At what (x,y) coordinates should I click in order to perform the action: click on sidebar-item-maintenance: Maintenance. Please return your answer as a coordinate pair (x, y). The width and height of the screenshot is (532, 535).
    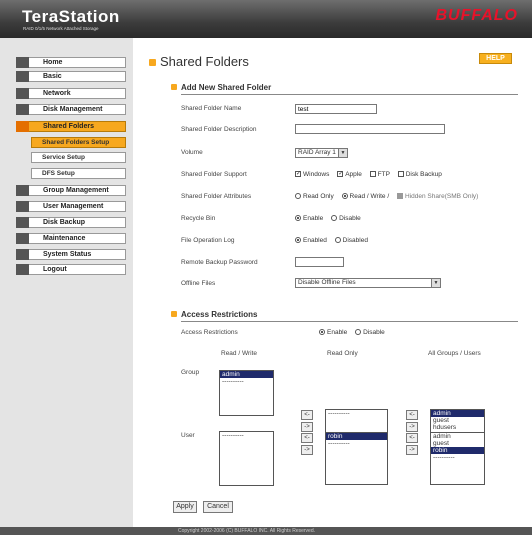
    Looking at the image, I should click on (71, 238).